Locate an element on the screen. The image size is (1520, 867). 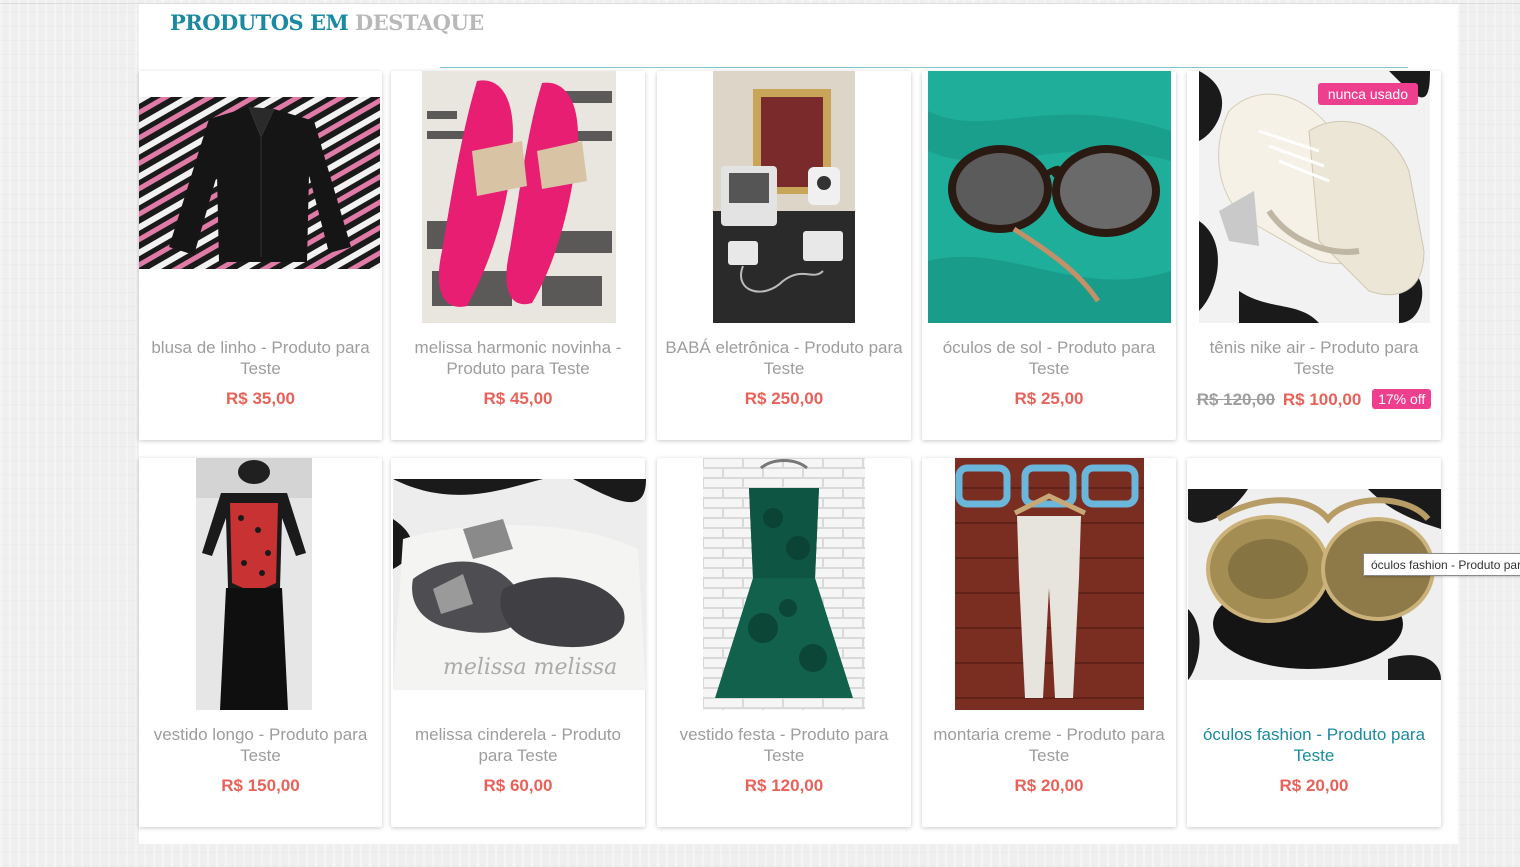
product-image: melissa melissa is located at coordinates (519, 584).